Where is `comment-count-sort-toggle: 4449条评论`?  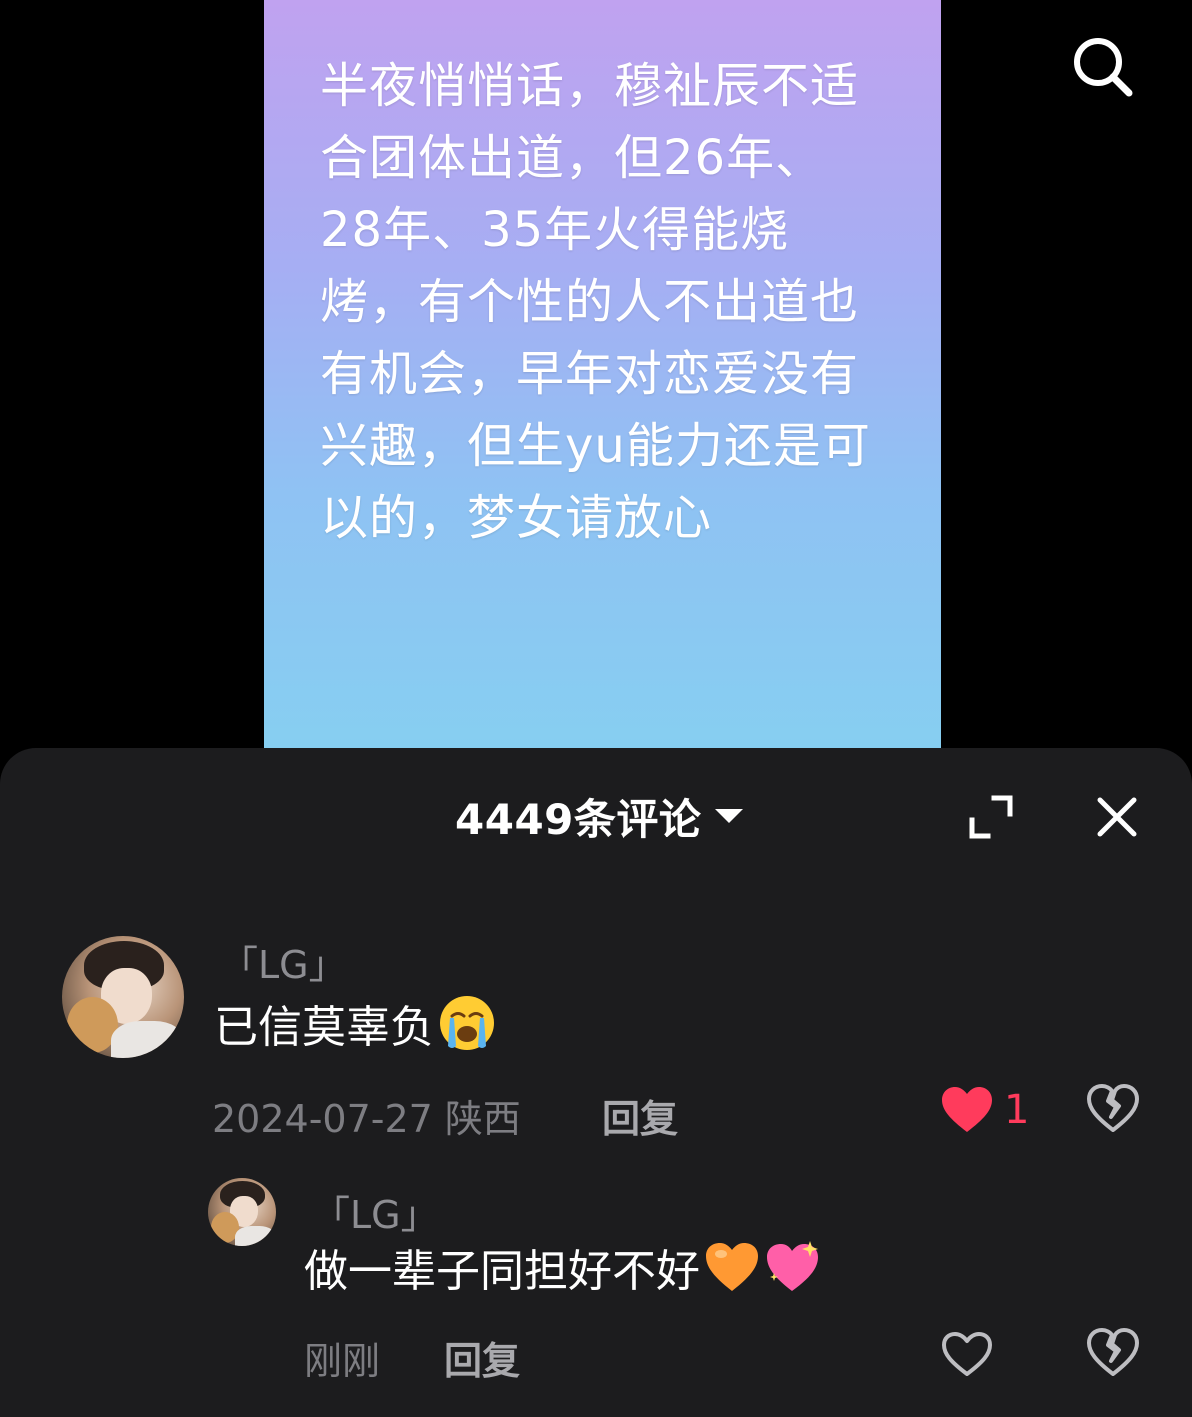
comment-count-sort-toggle: 4449条评论 is located at coordinates (599, 816).